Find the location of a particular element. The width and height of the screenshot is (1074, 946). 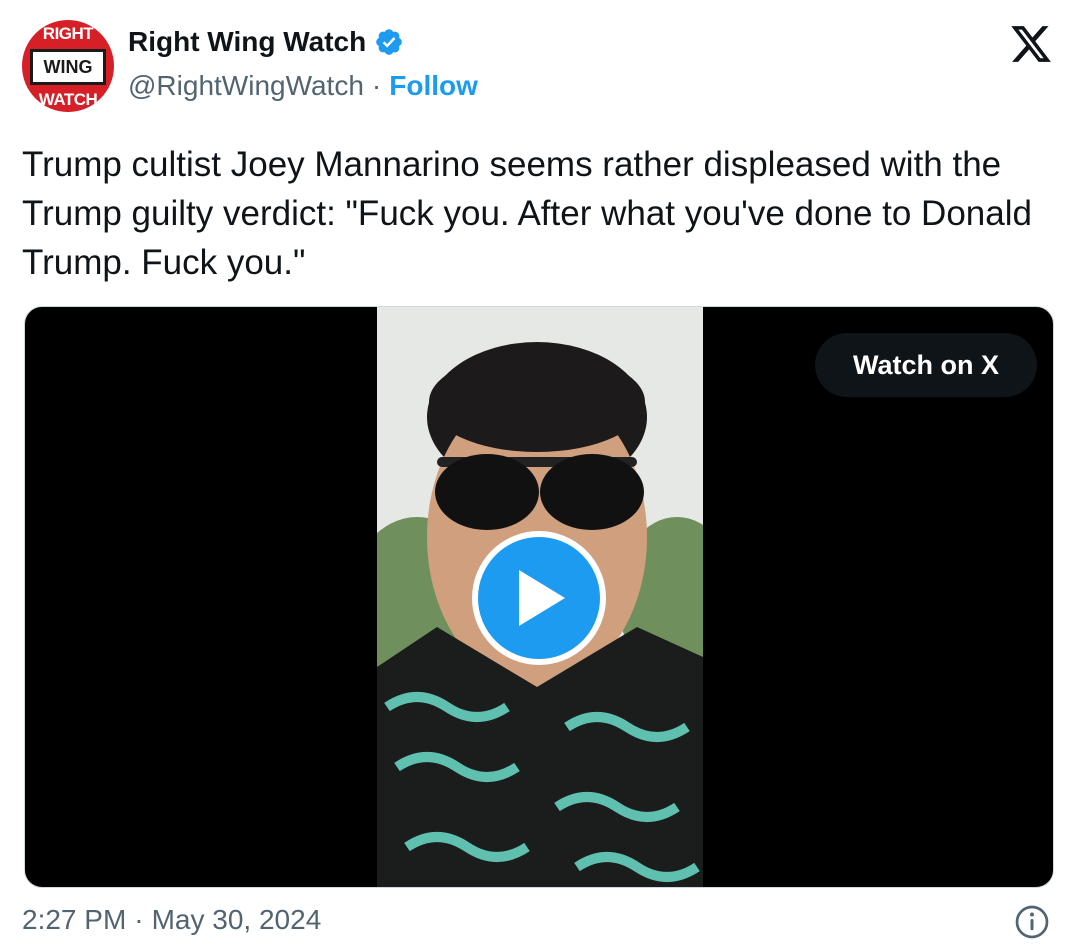

tweet-timestamp: 2:27 PM · May 30, 2024 is located at coordinates (171, 920).